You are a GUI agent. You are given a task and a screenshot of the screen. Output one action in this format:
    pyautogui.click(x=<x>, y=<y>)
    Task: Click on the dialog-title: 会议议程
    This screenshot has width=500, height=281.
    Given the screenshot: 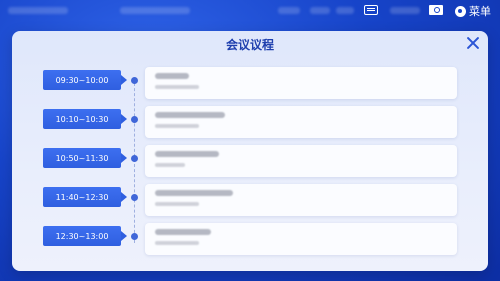 What is the action you would take?
    pyautogui.click(x=249, y=45)
    